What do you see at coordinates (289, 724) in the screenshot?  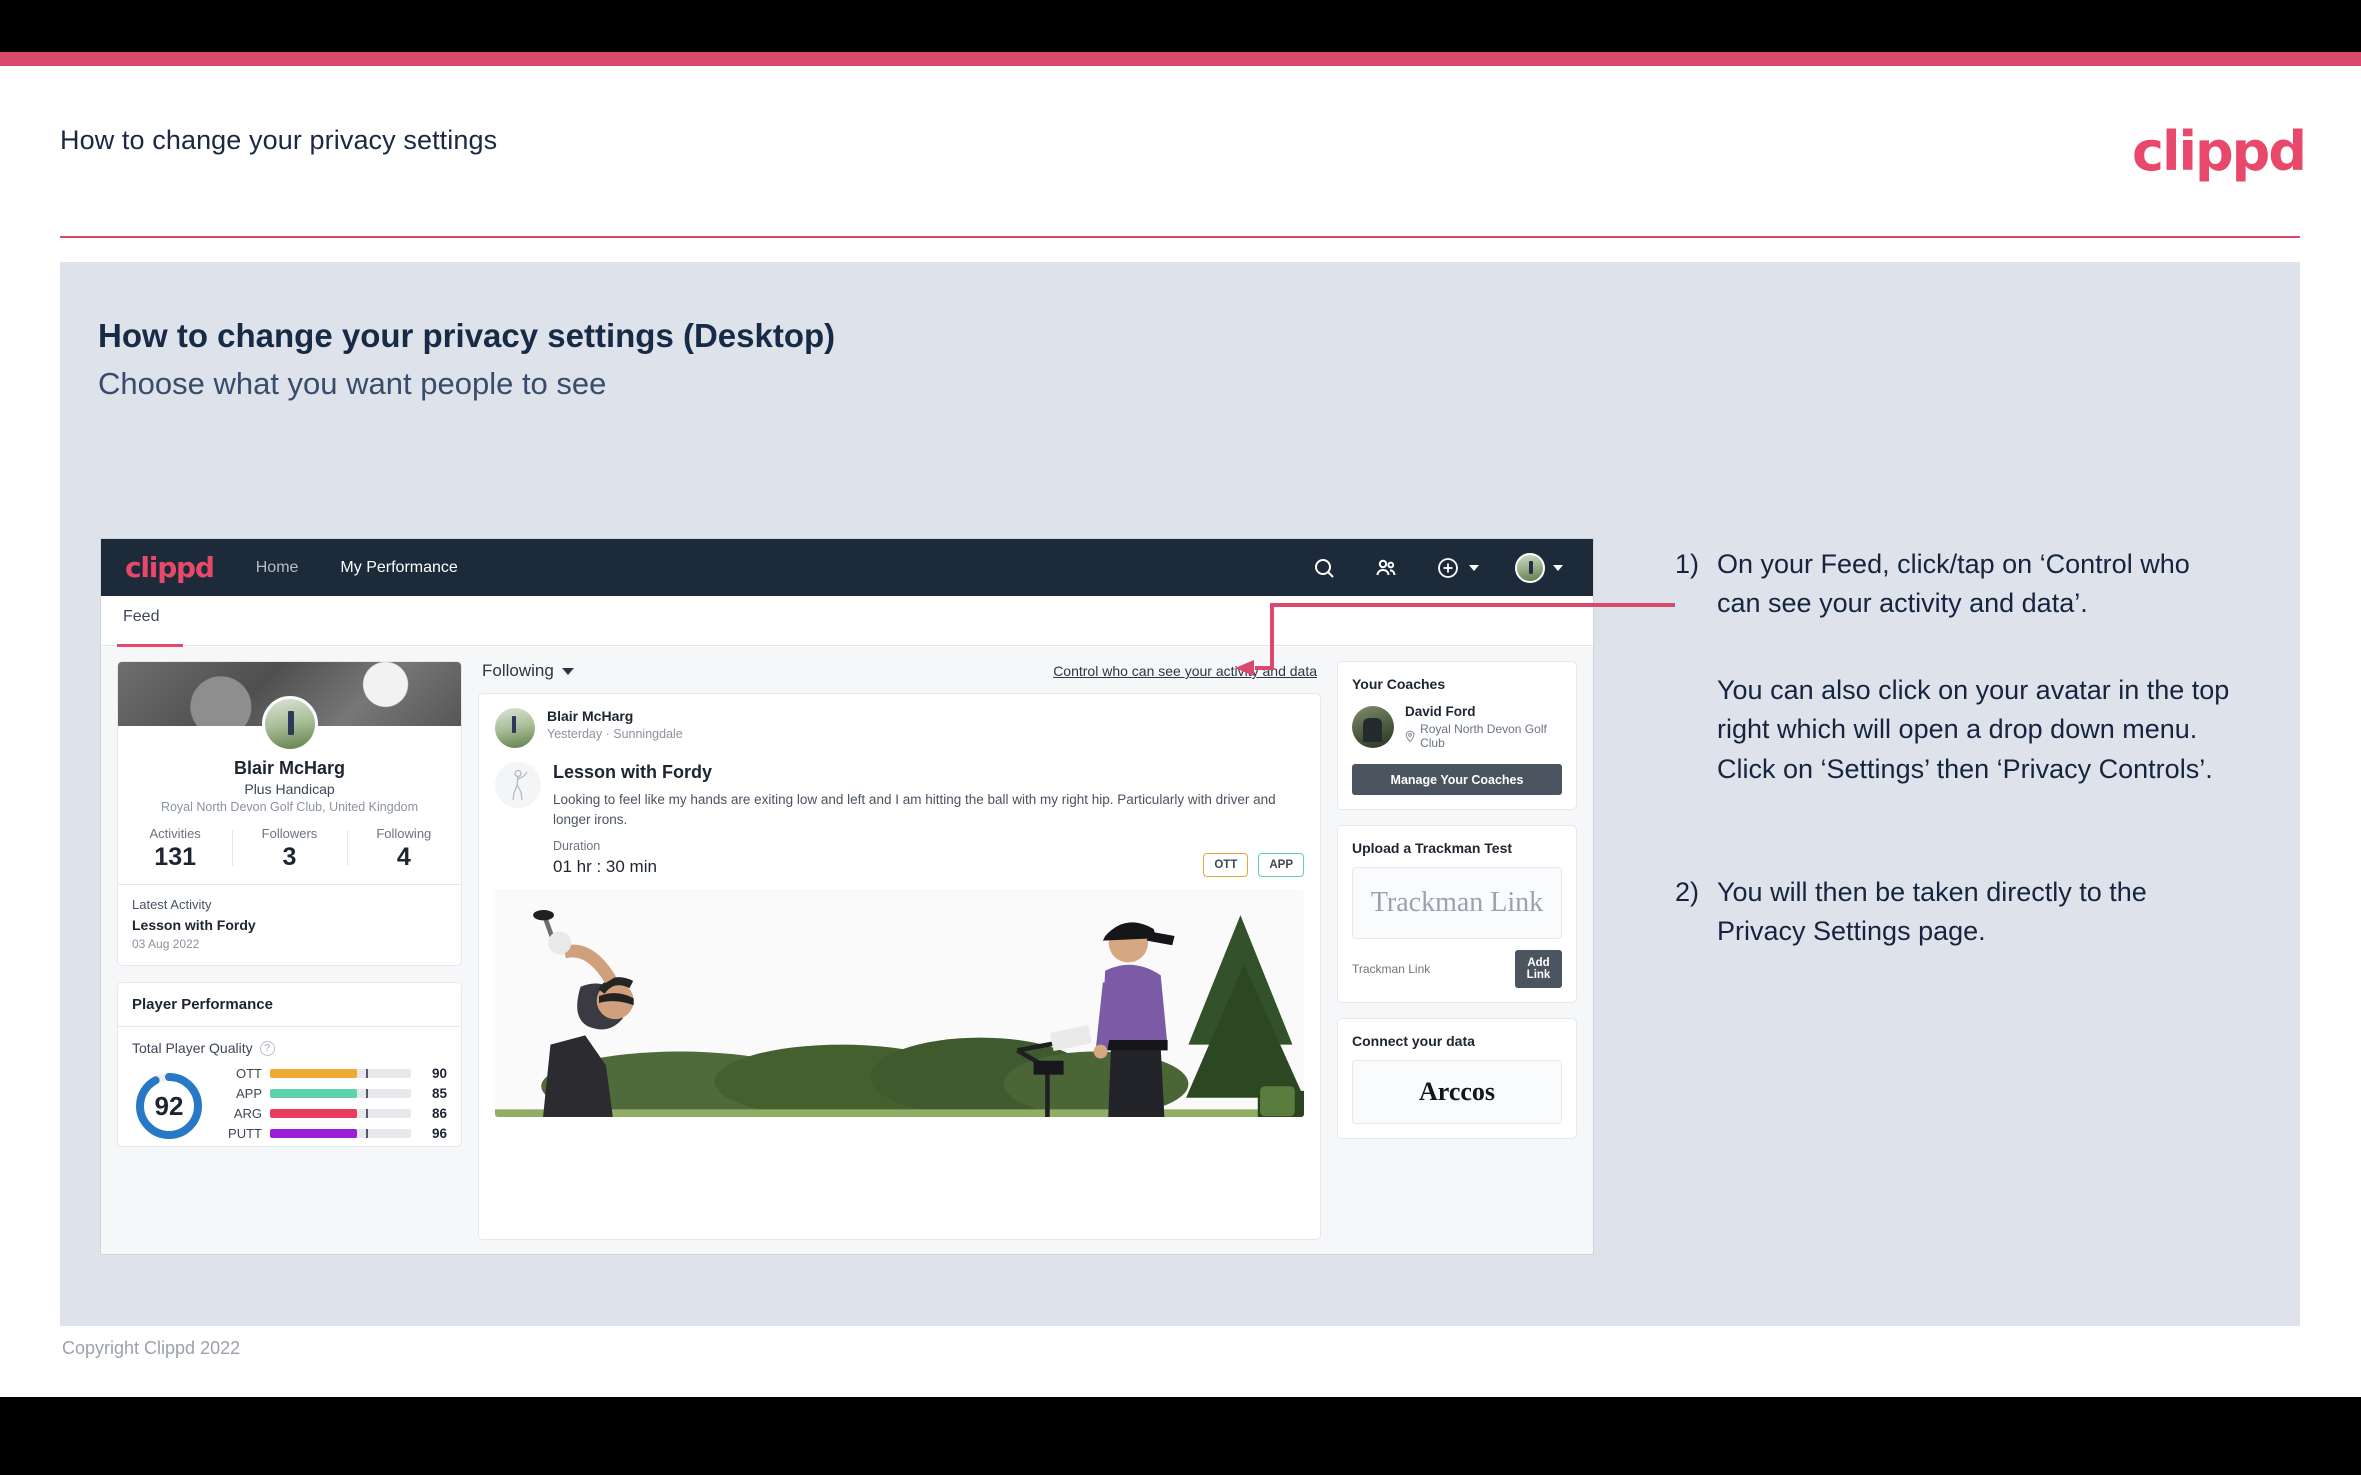 I see `profile-avatar` at bounding box center [289, 724].